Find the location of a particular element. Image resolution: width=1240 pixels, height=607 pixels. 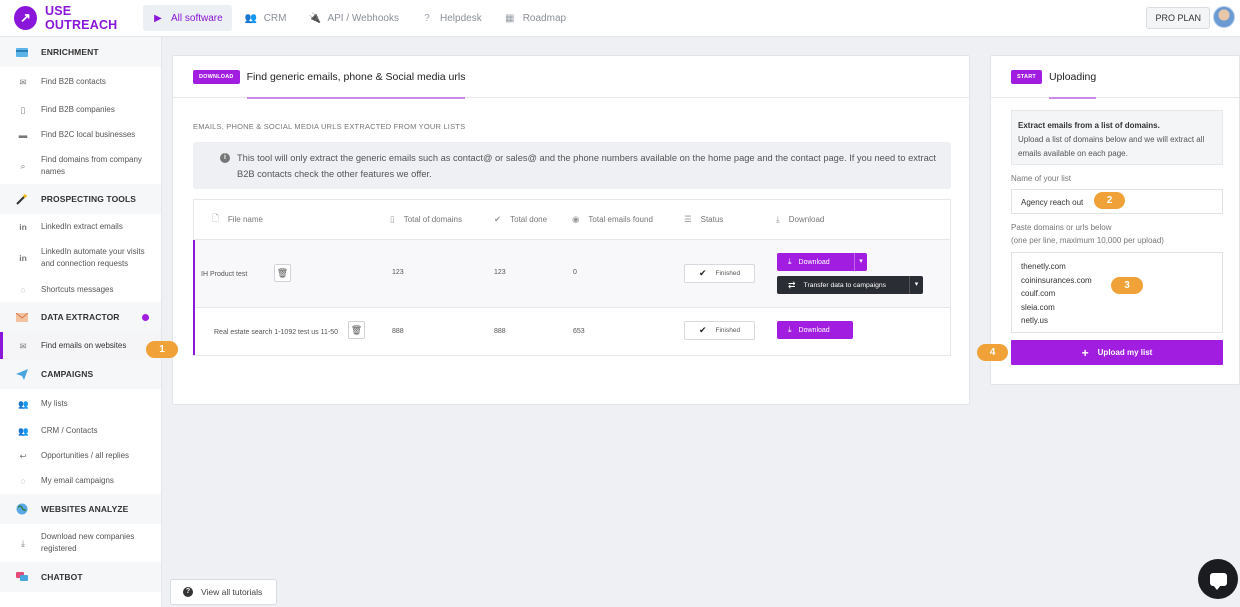

section-chatbot: CHATBOT is located at coordinates (80, 577).